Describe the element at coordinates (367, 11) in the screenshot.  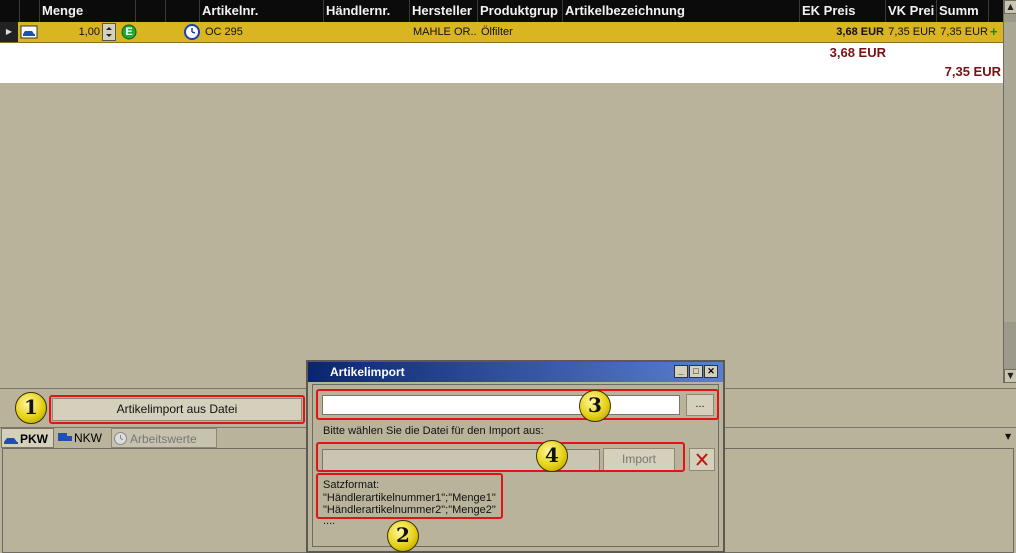
I see `col-haendlernr: Händlernr.` at that location.